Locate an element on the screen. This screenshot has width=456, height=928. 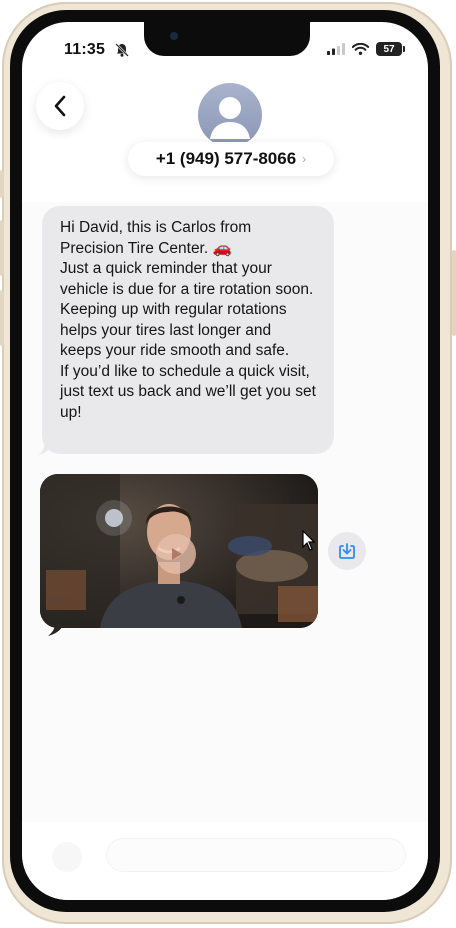
back-button is located at coordinates (60, 106).